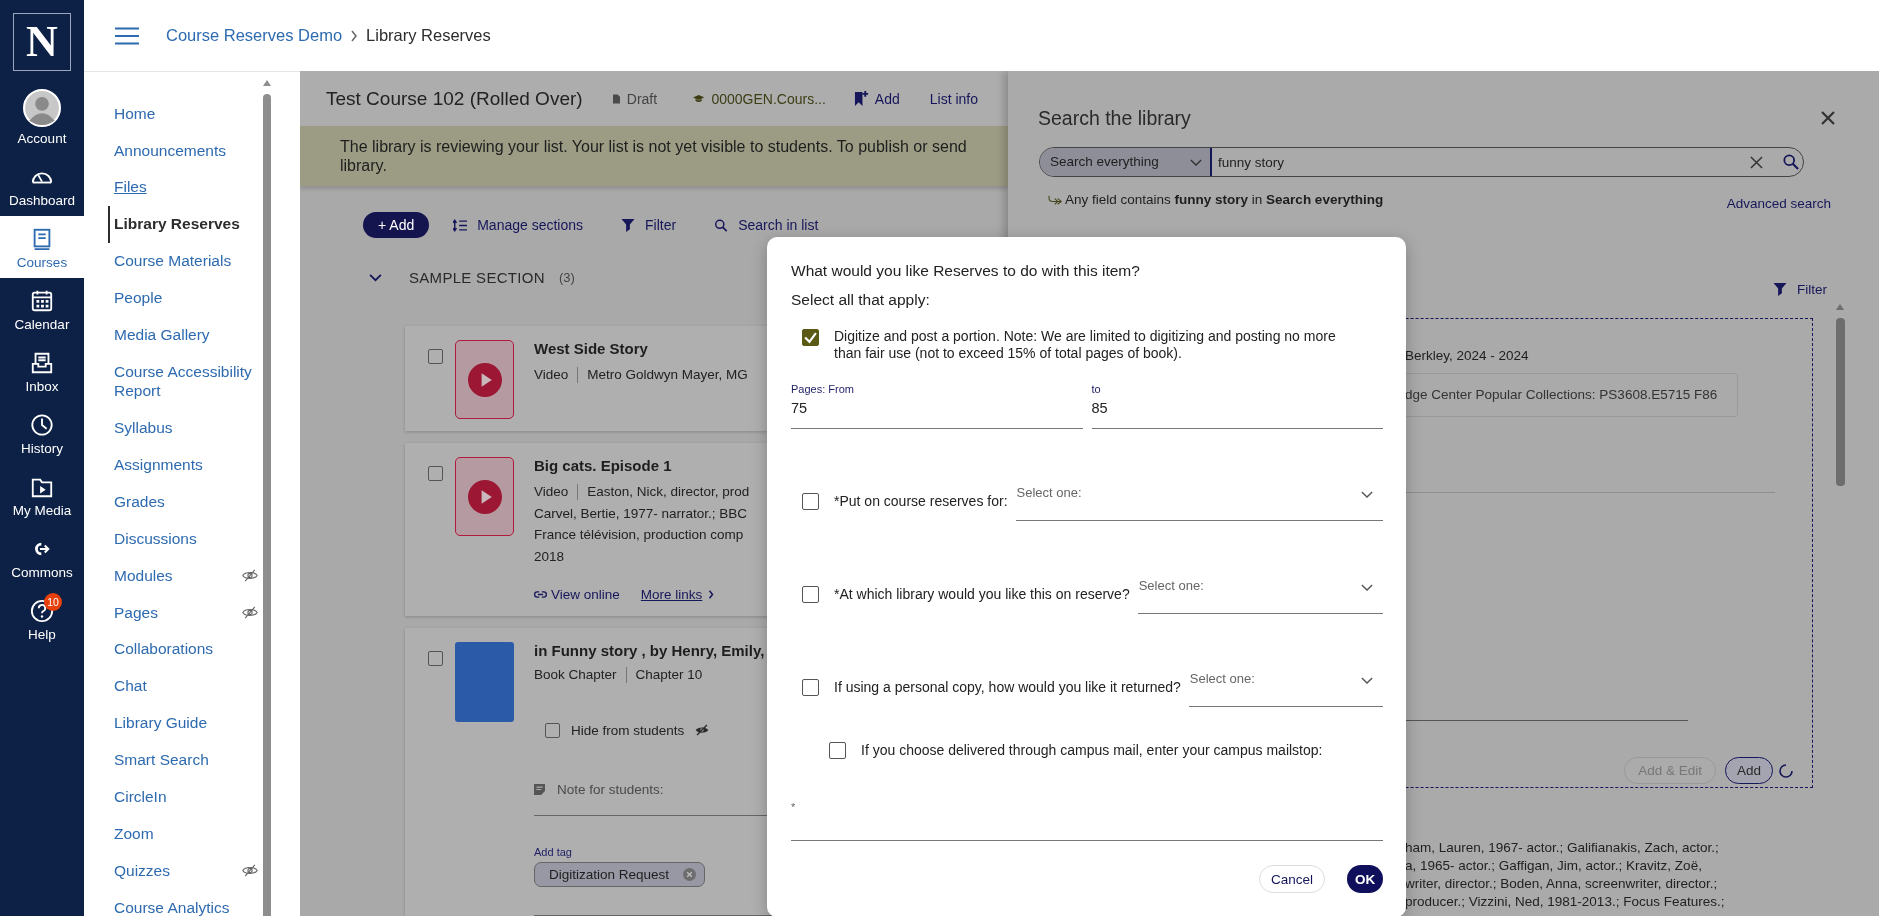 This screenshot has height=916, width=1879. What do you see at coordinates (603, 466) in the screenshot?
I see `item-title: Big cats. Episode 1` at bounding box center [603, 466].